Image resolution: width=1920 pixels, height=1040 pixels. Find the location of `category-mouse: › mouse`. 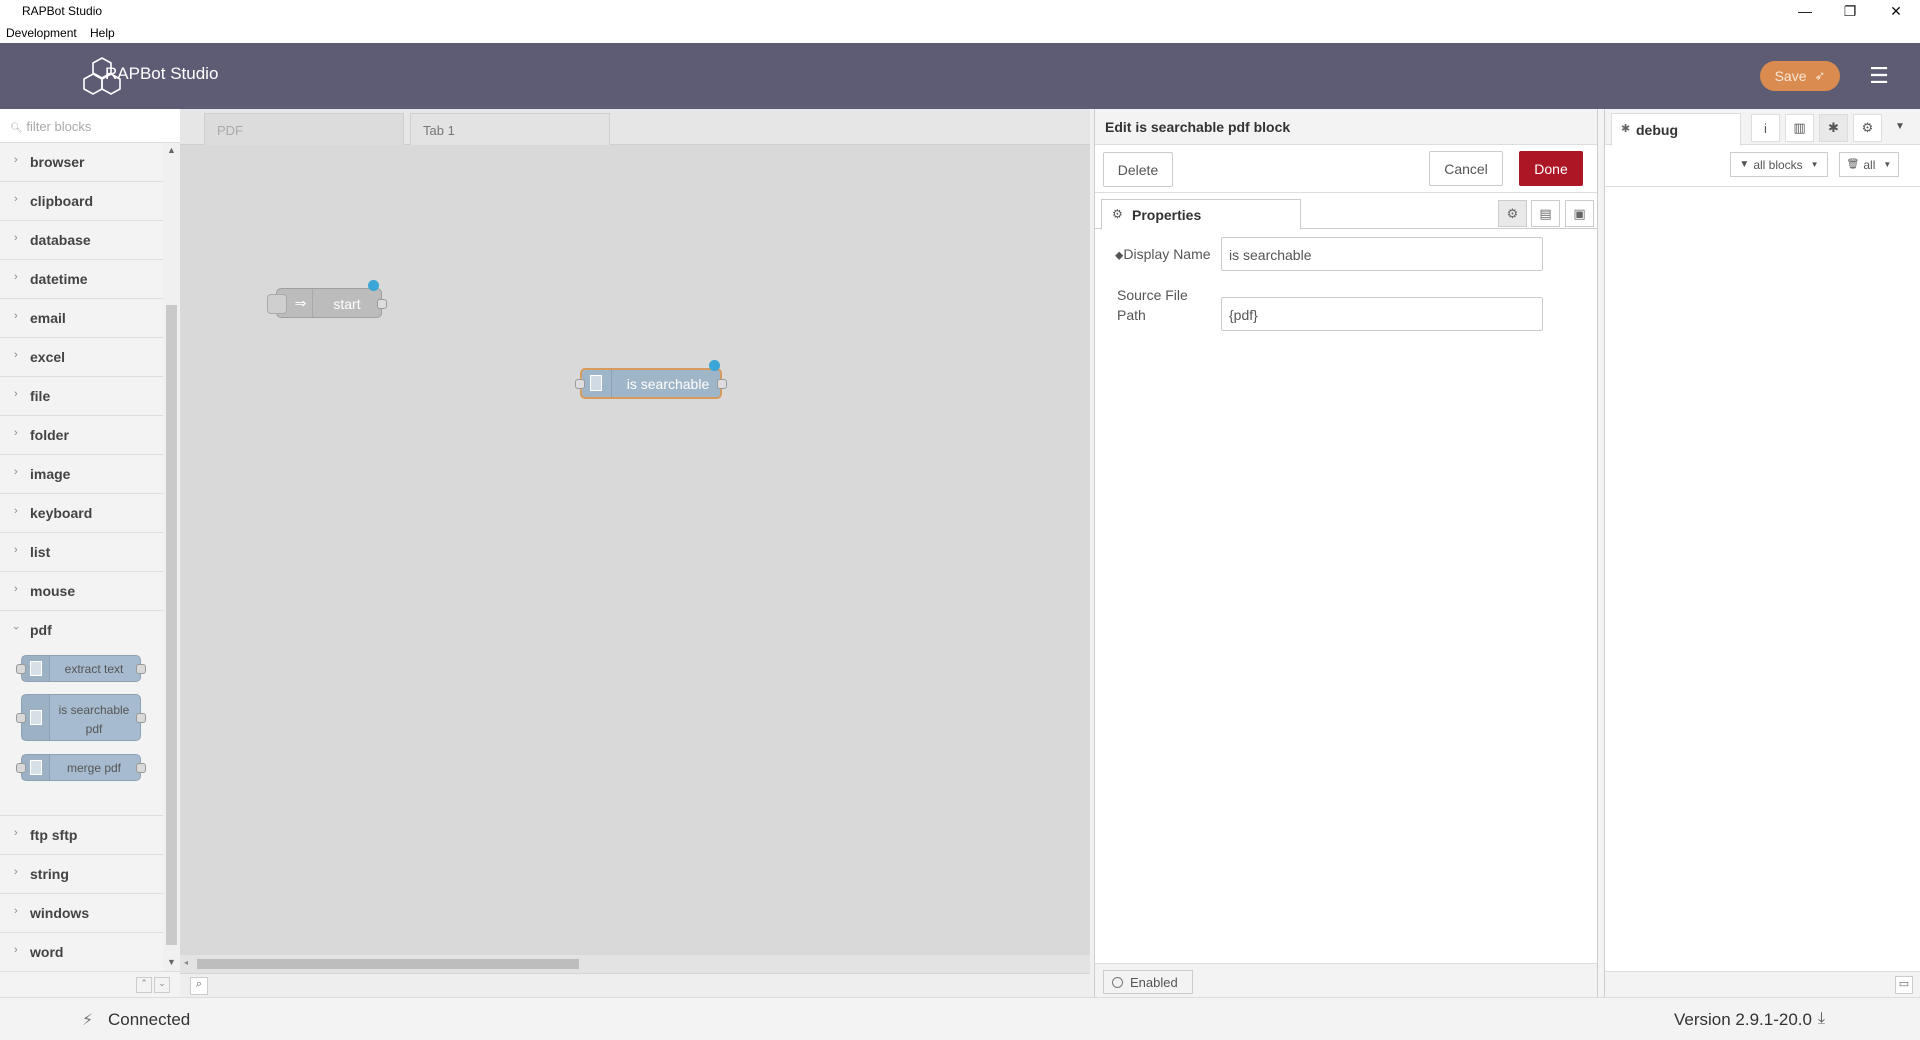

category-mouse: › mouse is located at coordinates (81, 591).